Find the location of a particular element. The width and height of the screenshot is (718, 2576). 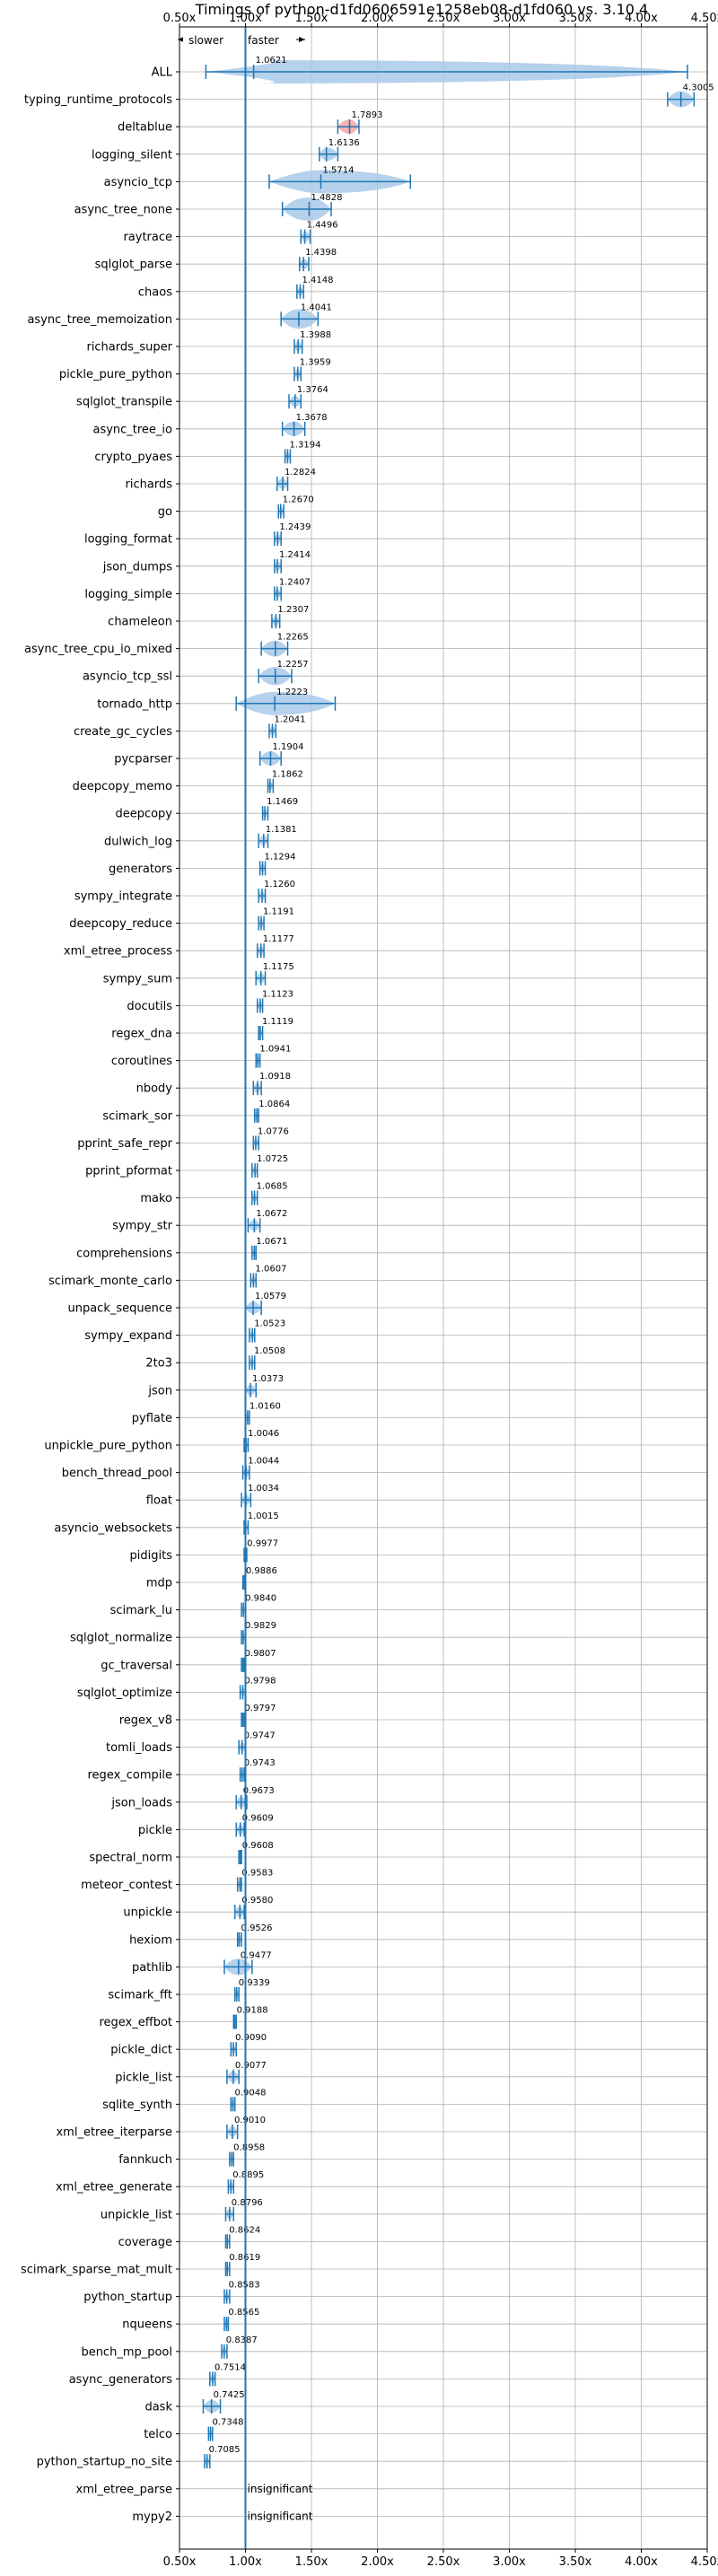

benchmark-name: scimark_sor is located at coordinates (137, 1116).